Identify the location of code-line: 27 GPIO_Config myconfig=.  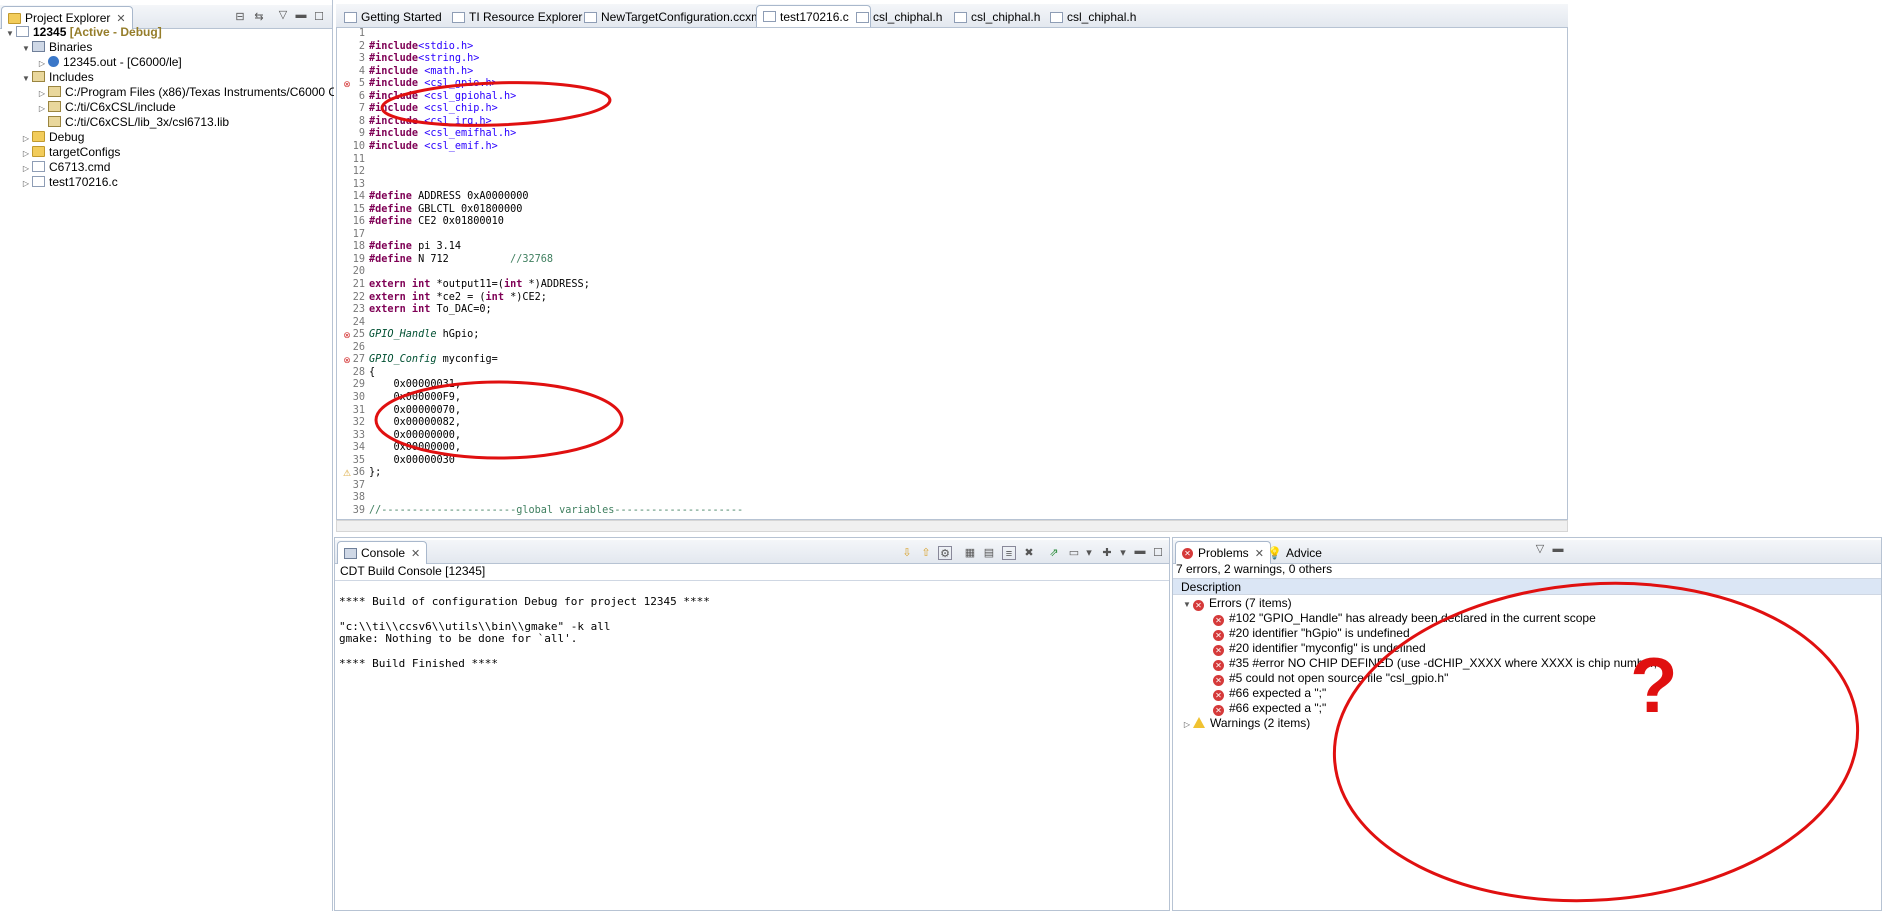
(417, 360).